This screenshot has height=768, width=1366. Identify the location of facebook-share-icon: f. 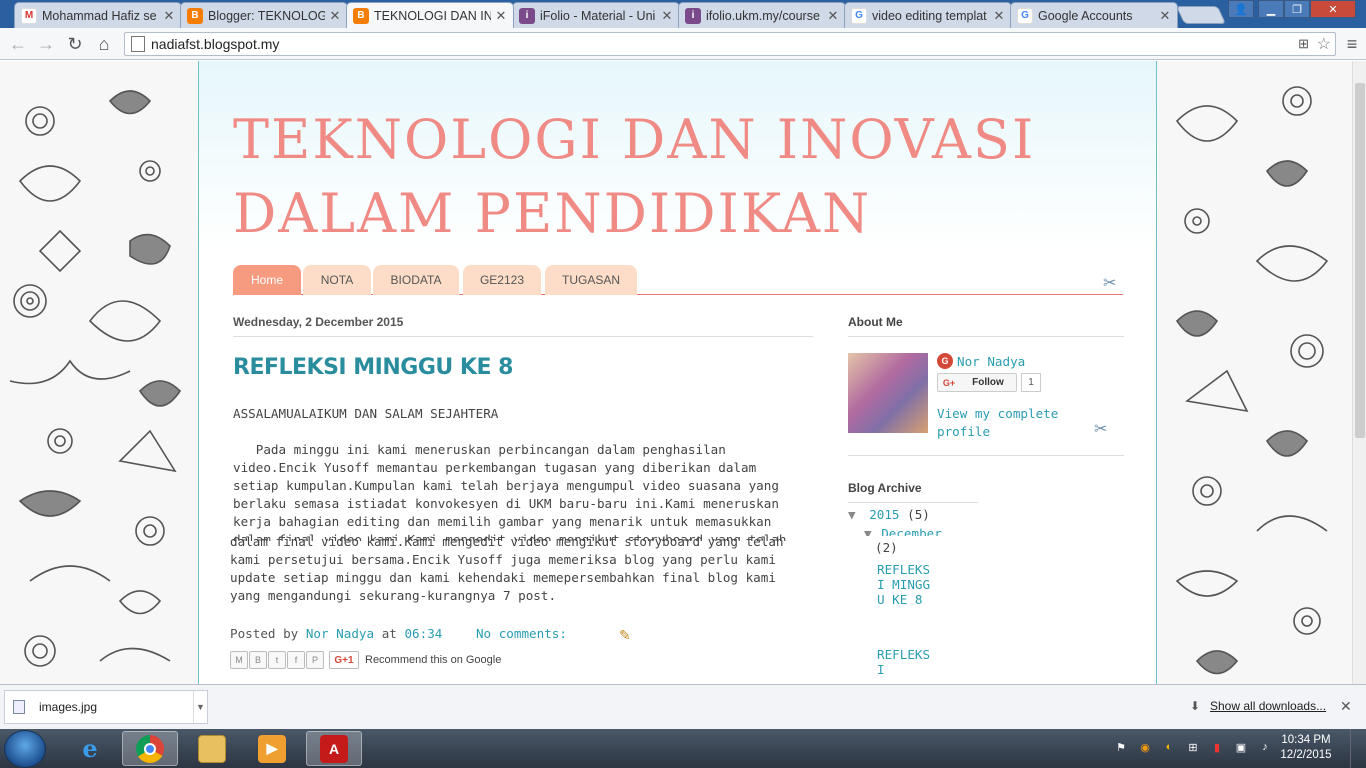
(296, 660).